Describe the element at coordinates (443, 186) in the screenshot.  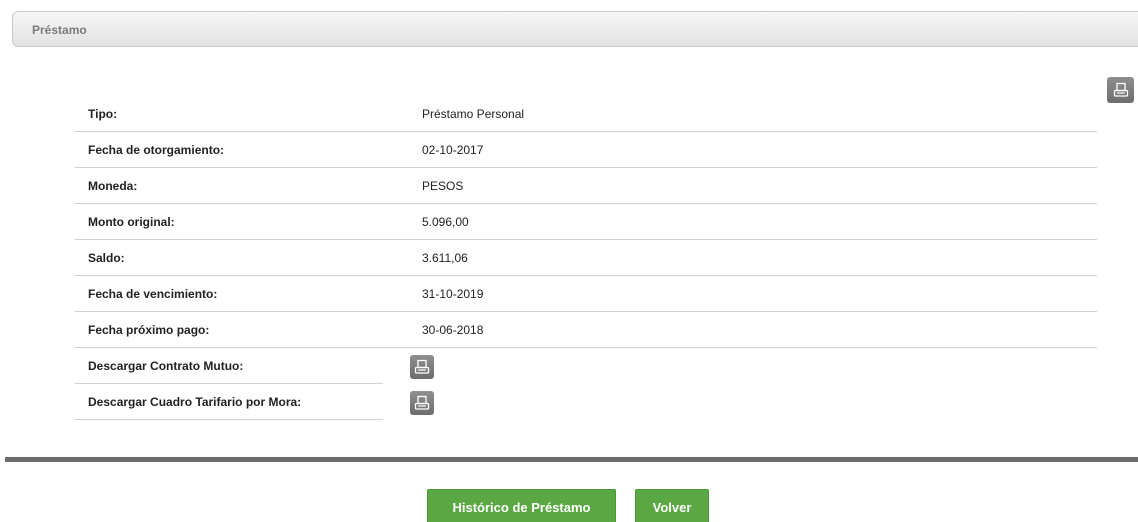
I see `detail-value: PESOS` at that location.